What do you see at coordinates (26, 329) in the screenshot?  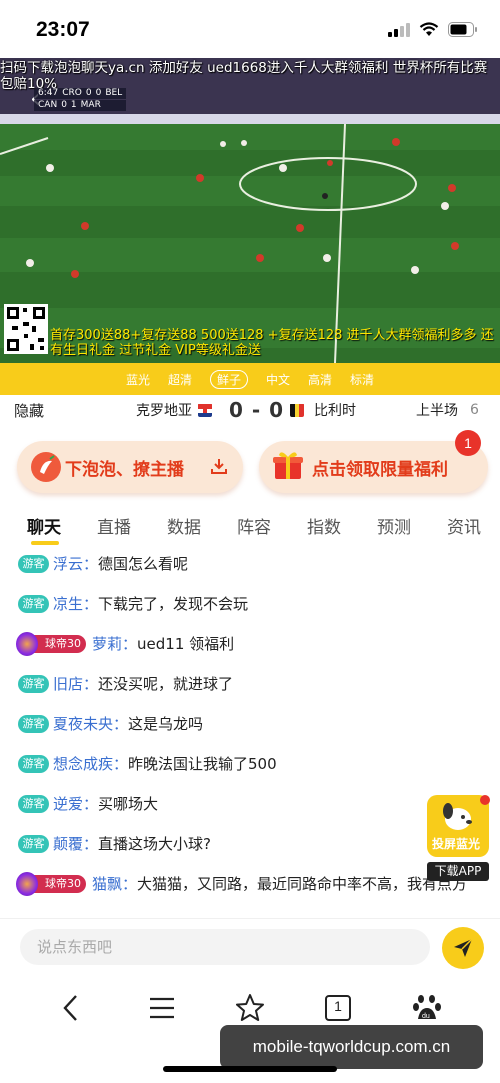 I see `qr-code-image` at bounding box center [26, 329].